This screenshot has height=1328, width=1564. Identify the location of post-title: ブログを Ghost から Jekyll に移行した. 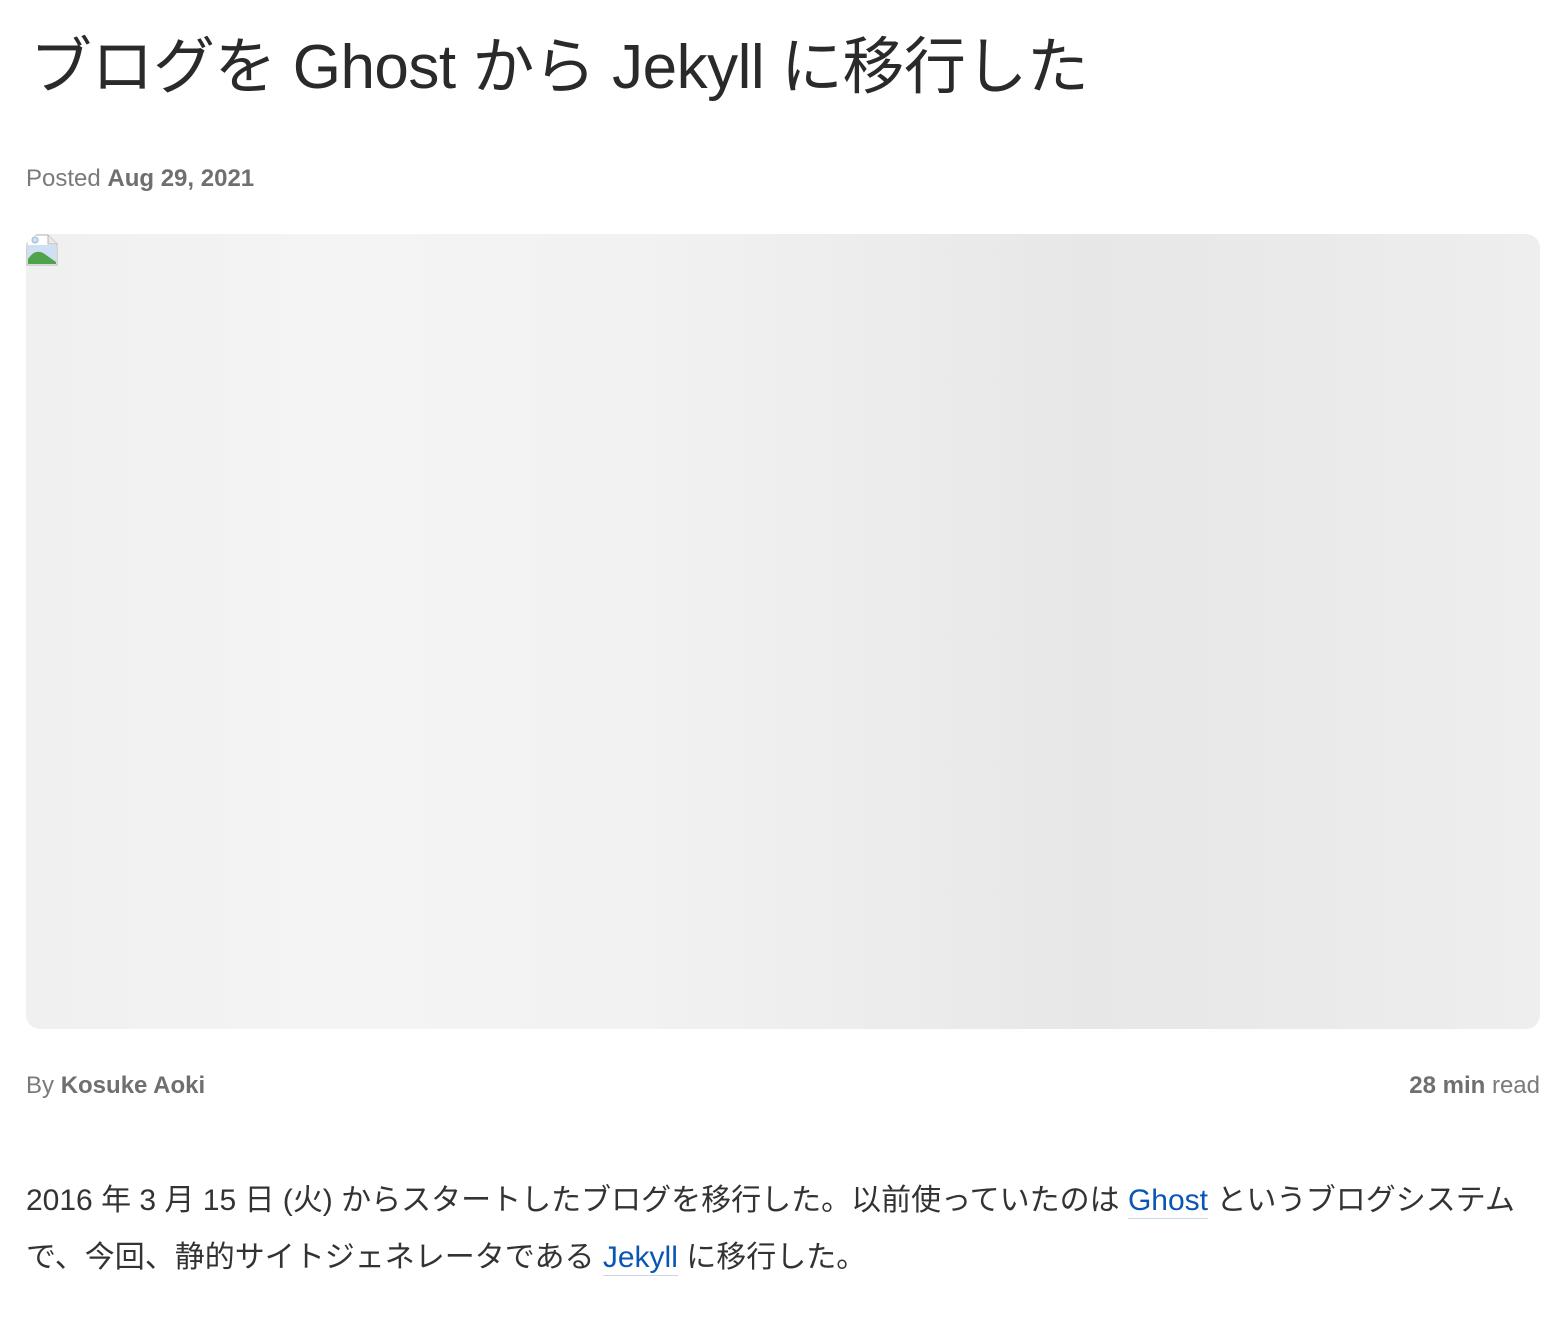
(559, 67).